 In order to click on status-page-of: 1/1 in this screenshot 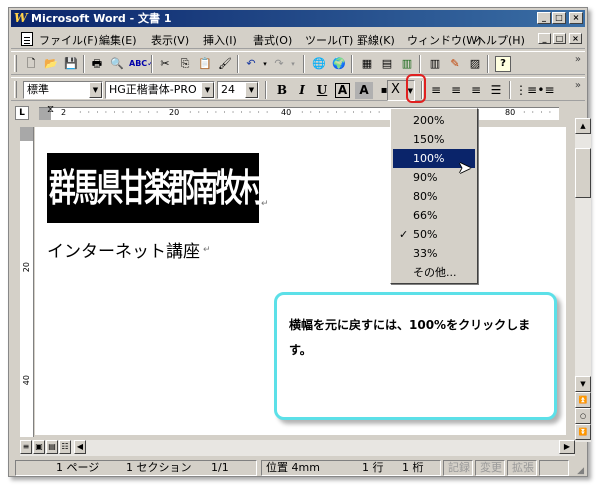, I will do `click(220, 467)`.